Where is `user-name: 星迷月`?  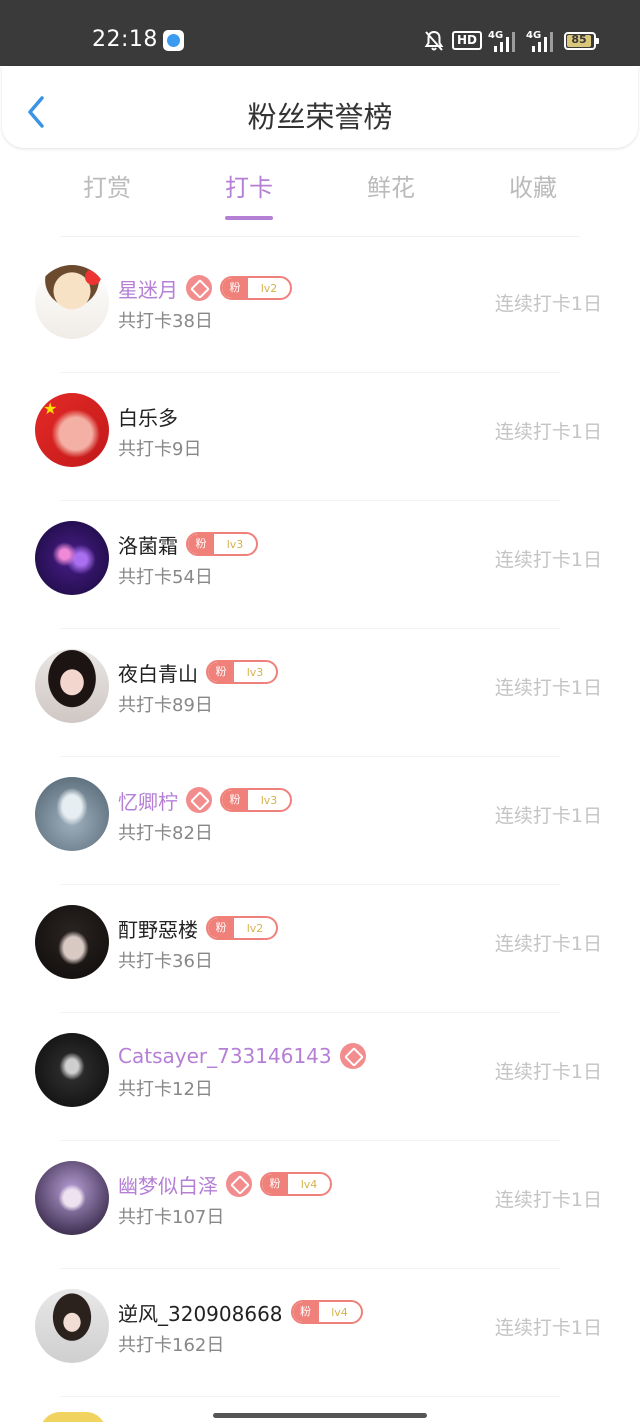 user-name: 星迷月 is located at coordinates (148, 289).